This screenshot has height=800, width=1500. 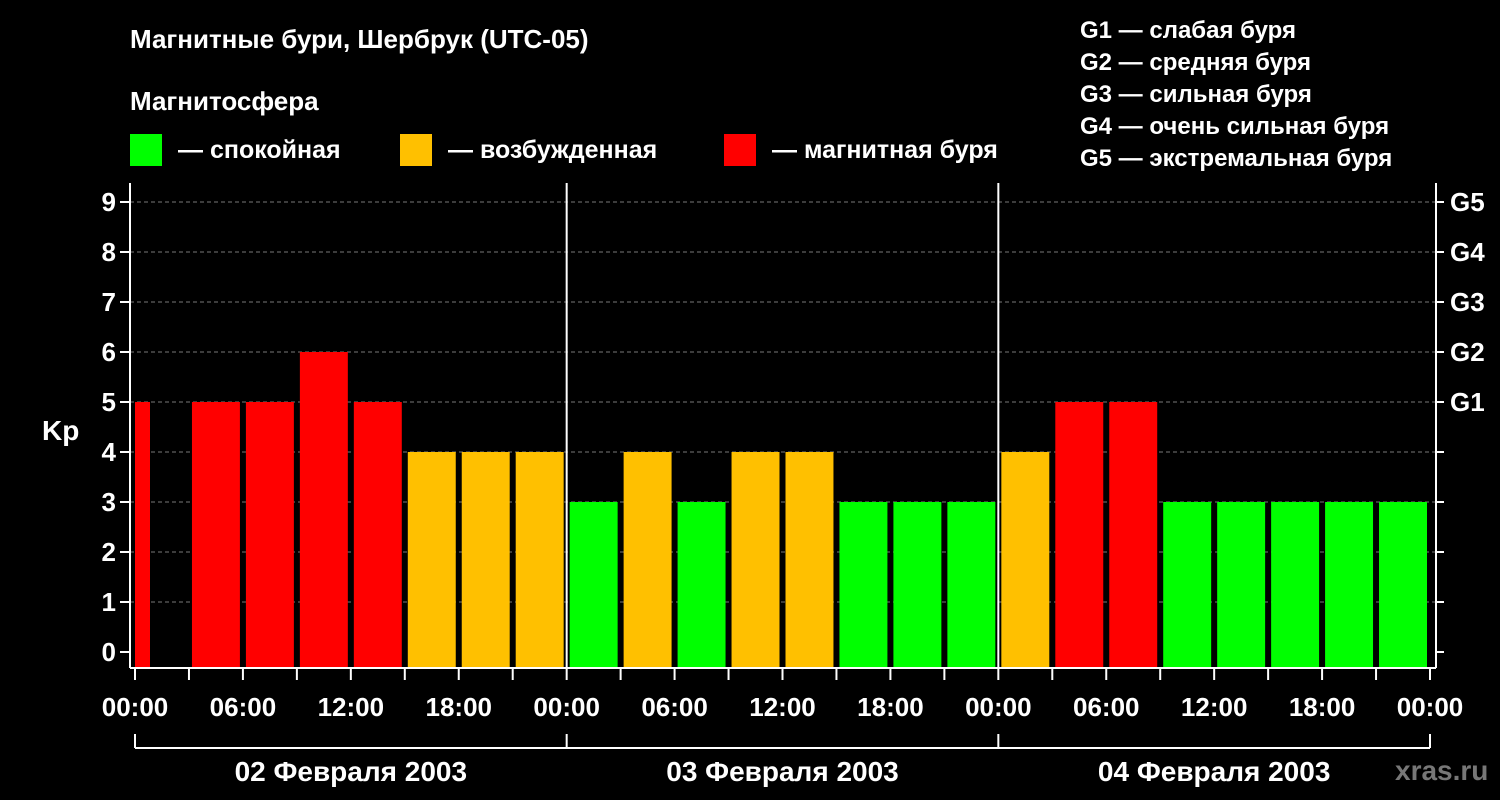 What do you see at coordinates (109, 602) in the screenshot?
I see `y-tick-label: 1` at bounding box center [109, 602].